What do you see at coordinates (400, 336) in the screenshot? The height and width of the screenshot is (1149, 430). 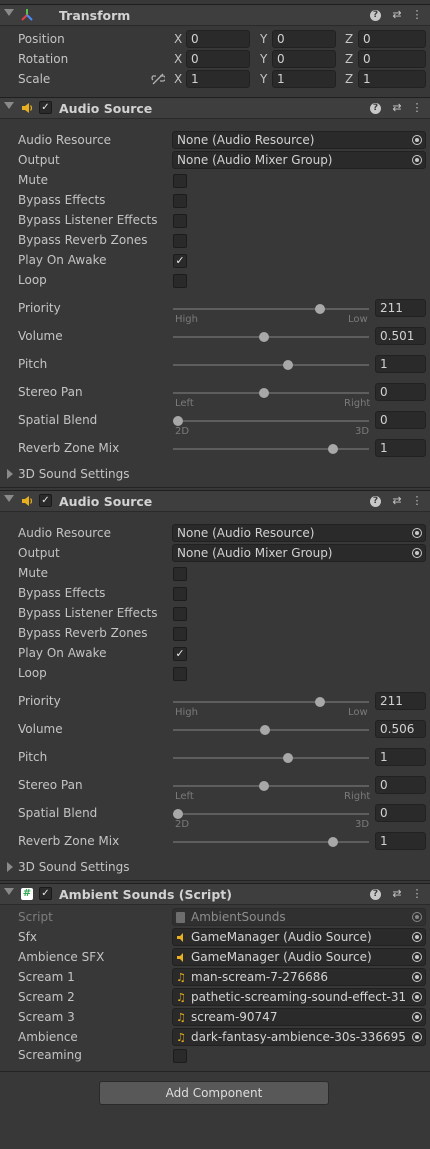 I see `volume-field: 0.501` at bounding box center [400, 336].